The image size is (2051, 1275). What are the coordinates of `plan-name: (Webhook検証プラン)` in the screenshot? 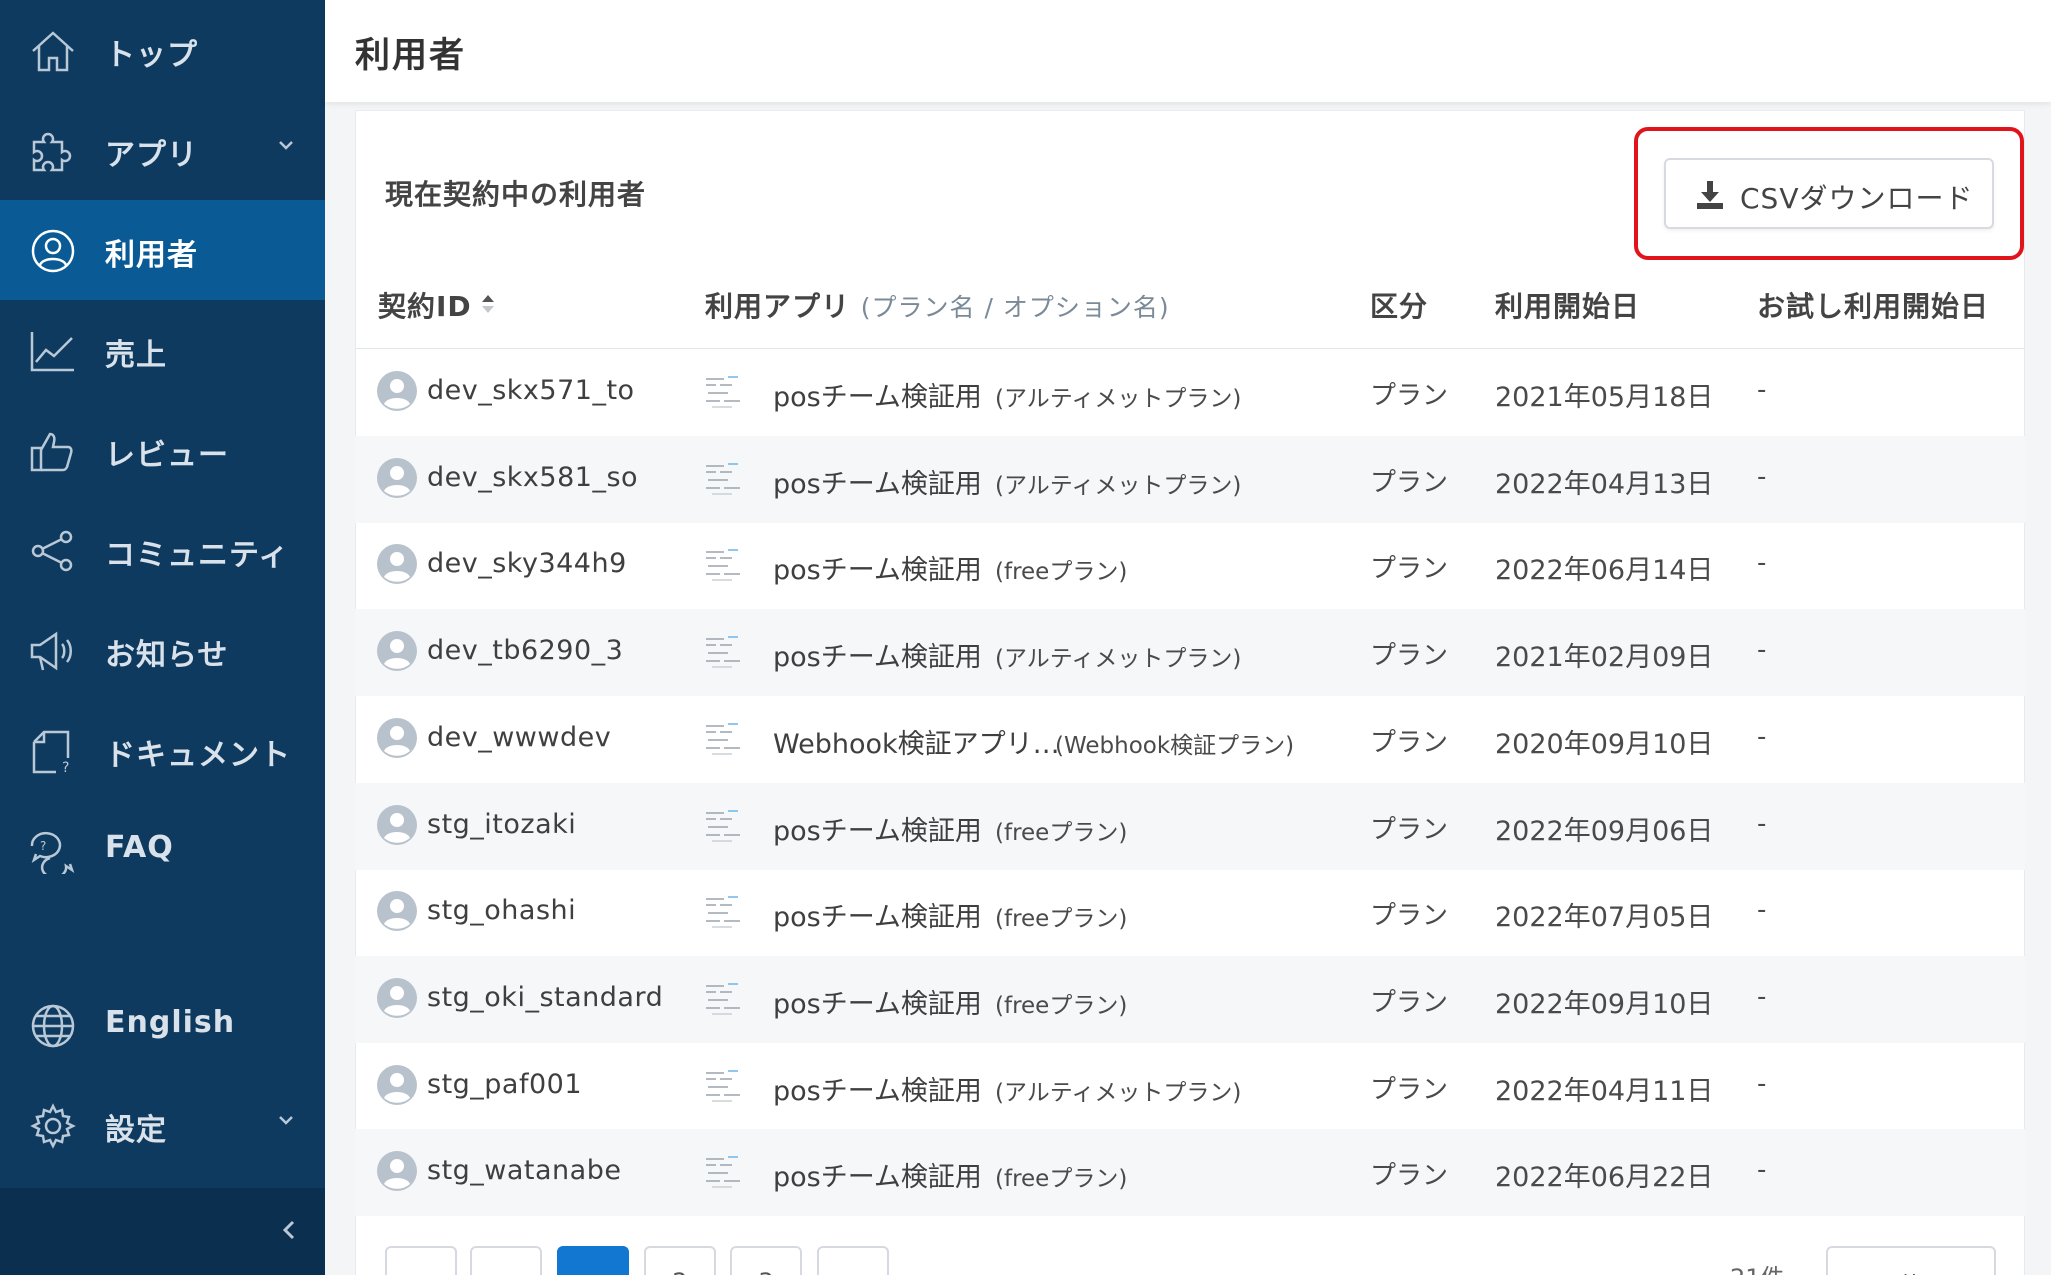 It's located at (1175, 745).